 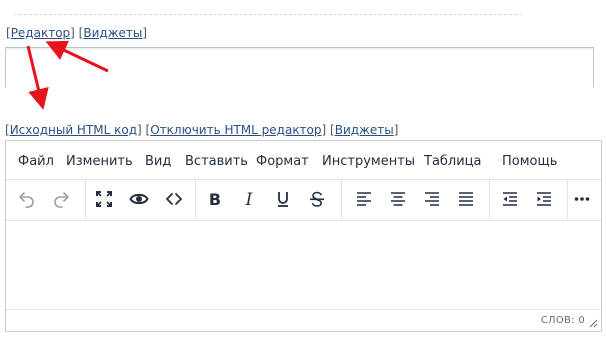 I want to click on fullscreen-button, so click(x=104, y=199).